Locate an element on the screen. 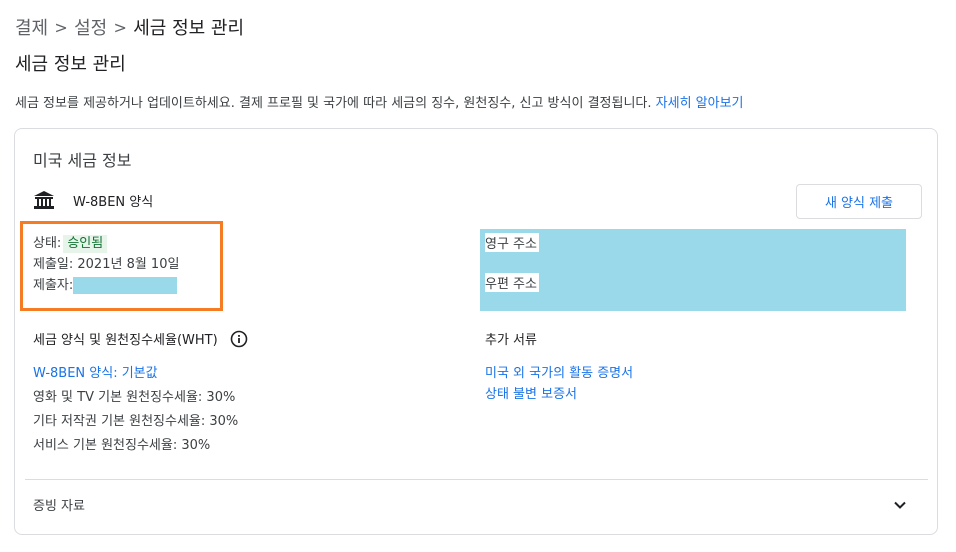  submitter-line: 제출자: is located at coordinates (106, 285).